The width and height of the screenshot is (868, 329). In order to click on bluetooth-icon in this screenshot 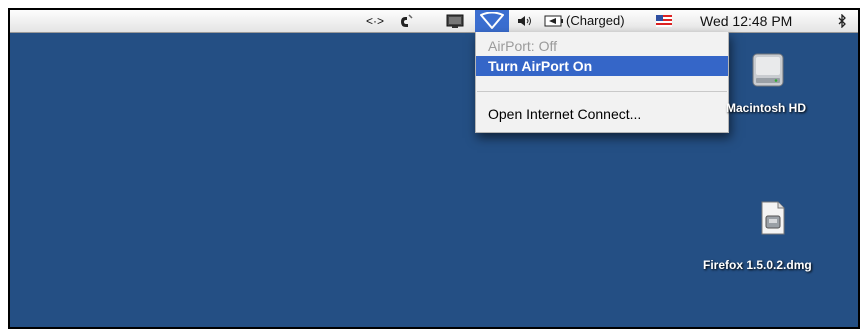, I will do `click(842, 21)`.